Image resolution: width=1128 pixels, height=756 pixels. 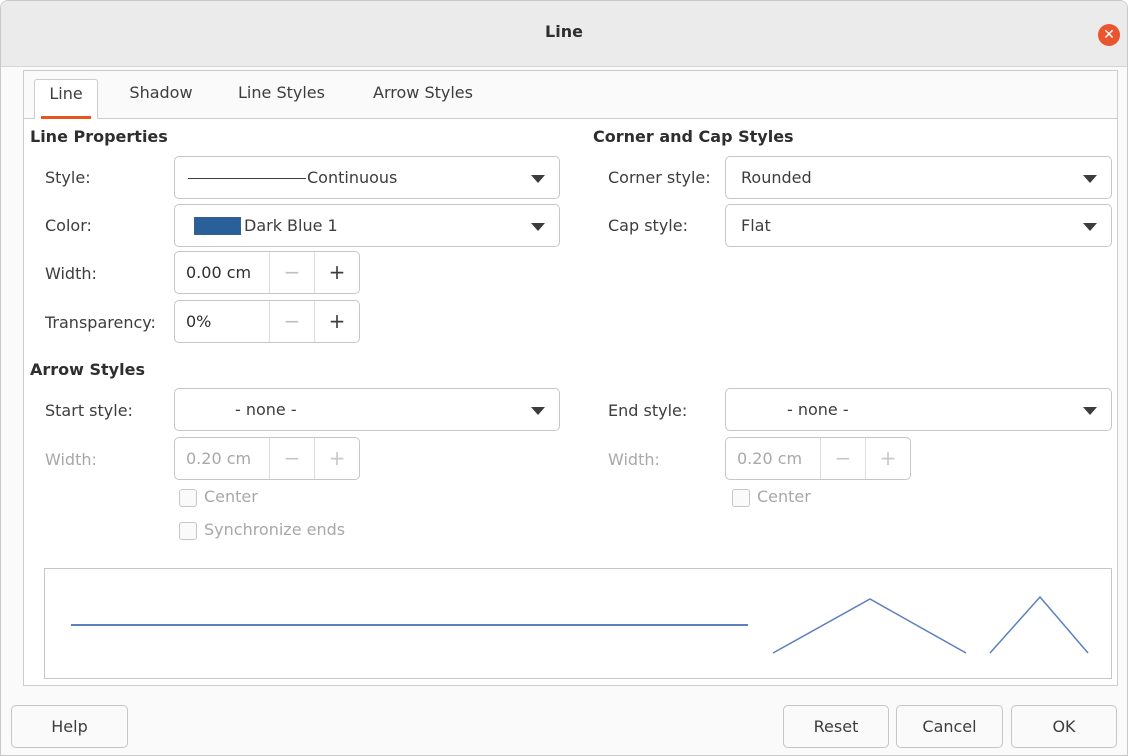 I want to click on start-center-checkbox, so click(x=188, y=498).